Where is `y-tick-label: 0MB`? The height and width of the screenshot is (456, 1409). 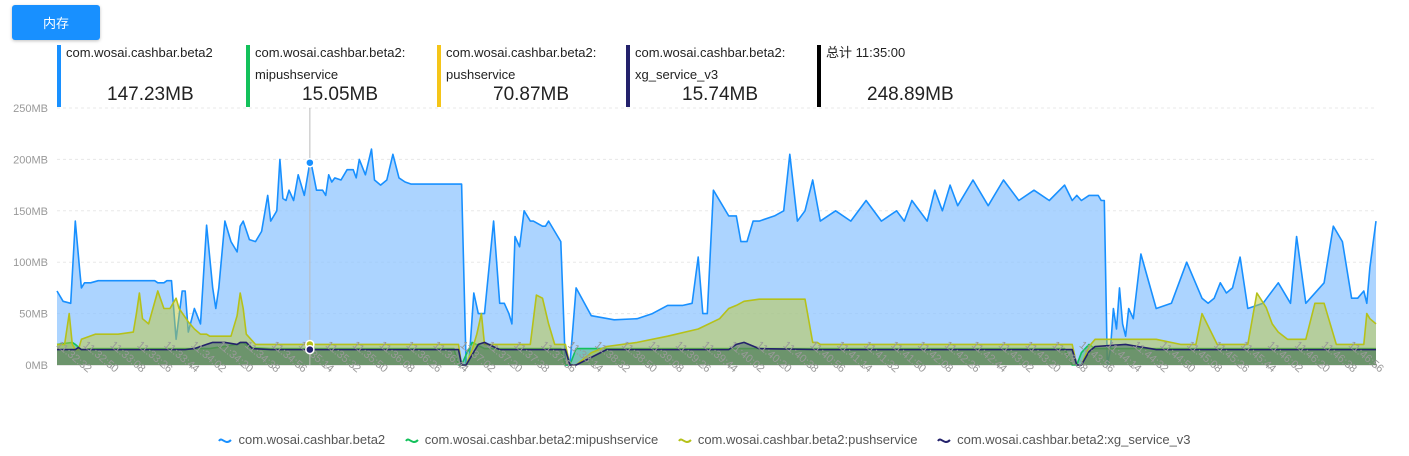 y-tick-label: 0MB is located at coordinates (36, 366).